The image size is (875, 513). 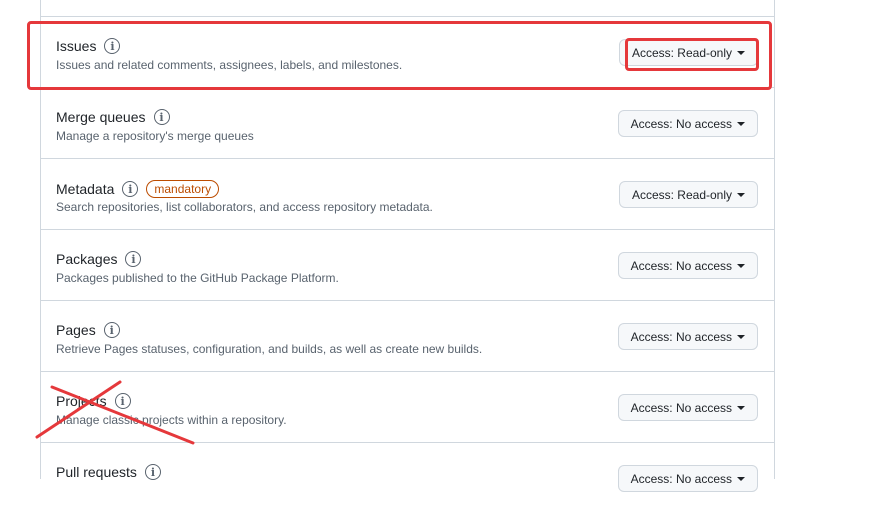 What do you see at coordinates (115, 412) in the screenshot?
I see `cross-out-mark` at bounding box center [115, 412].